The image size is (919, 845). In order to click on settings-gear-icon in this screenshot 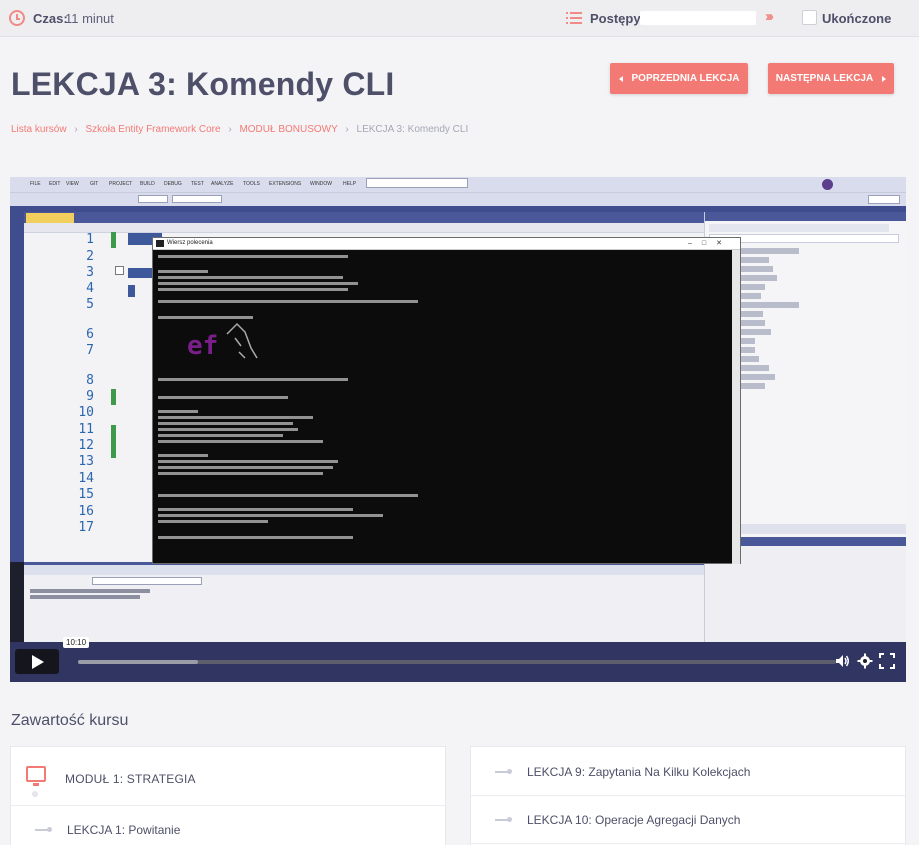, I will do `click(865, 661)`.